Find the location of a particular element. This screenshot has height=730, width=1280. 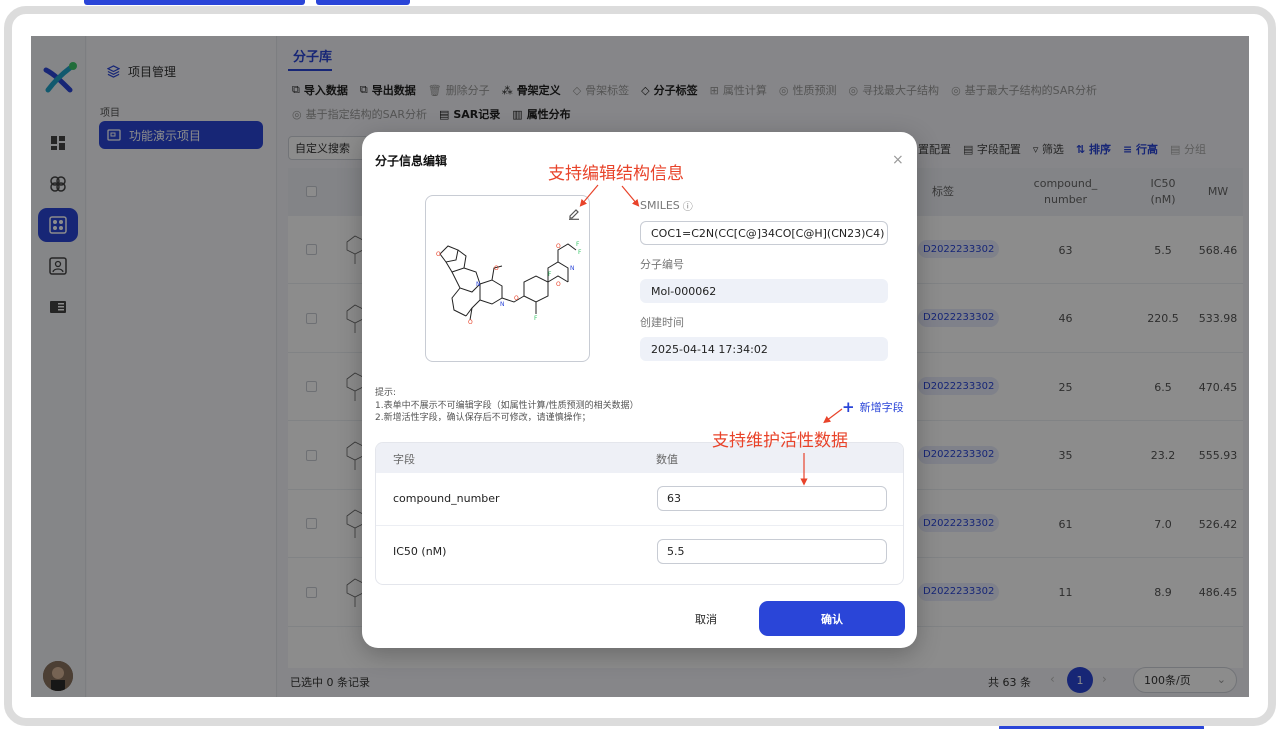

structure-viewer: O N O O N O F F O N O F F is located at coordinates (507, 278).